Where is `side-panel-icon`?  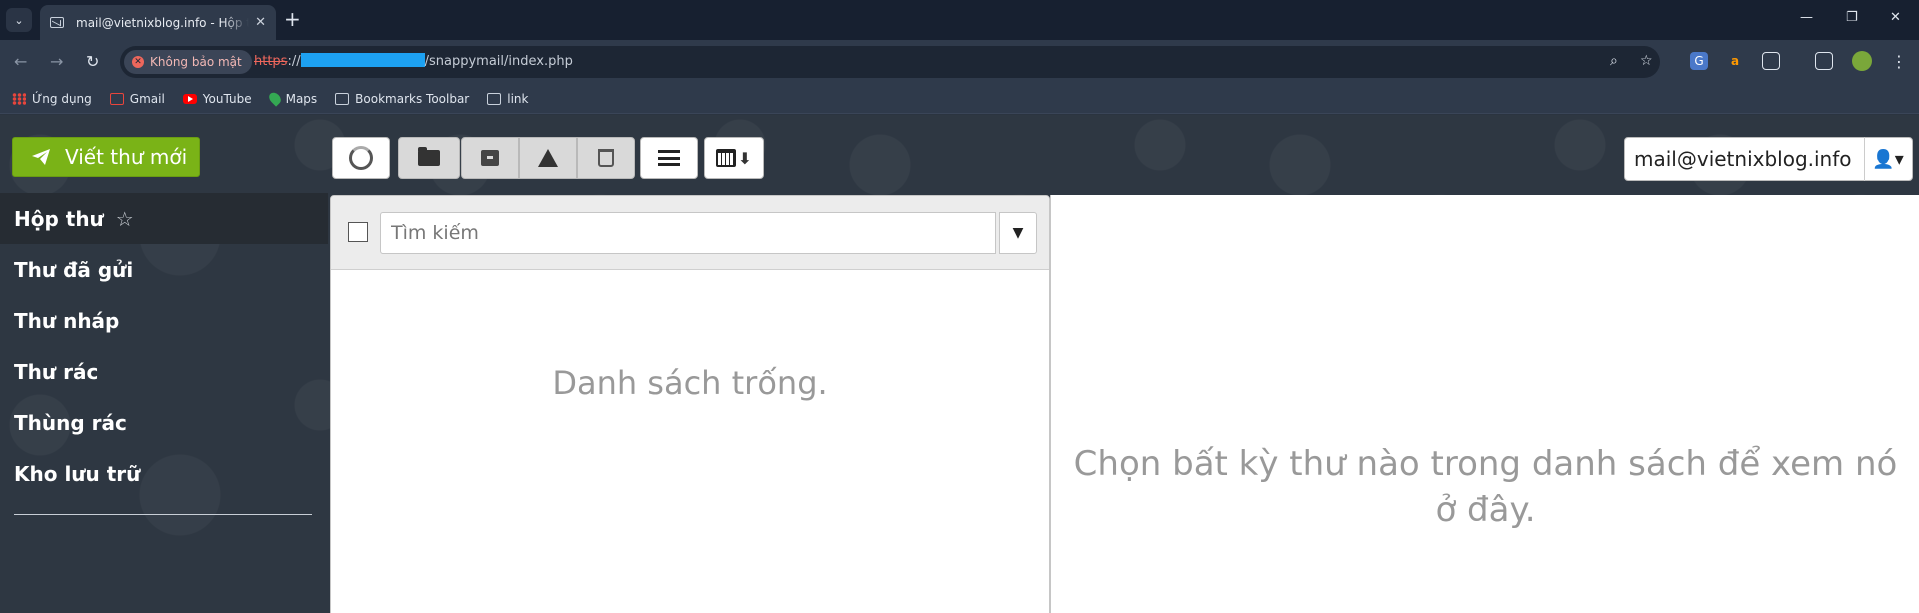 side-panel-icon is located at coordinates (1824, 61).